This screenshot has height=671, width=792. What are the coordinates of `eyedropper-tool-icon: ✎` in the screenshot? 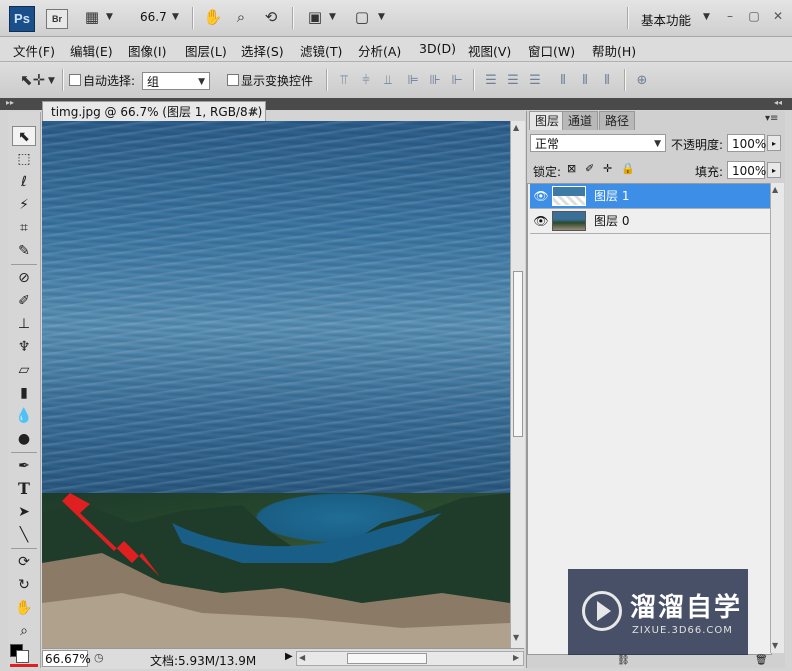 It's located at (24, 251).